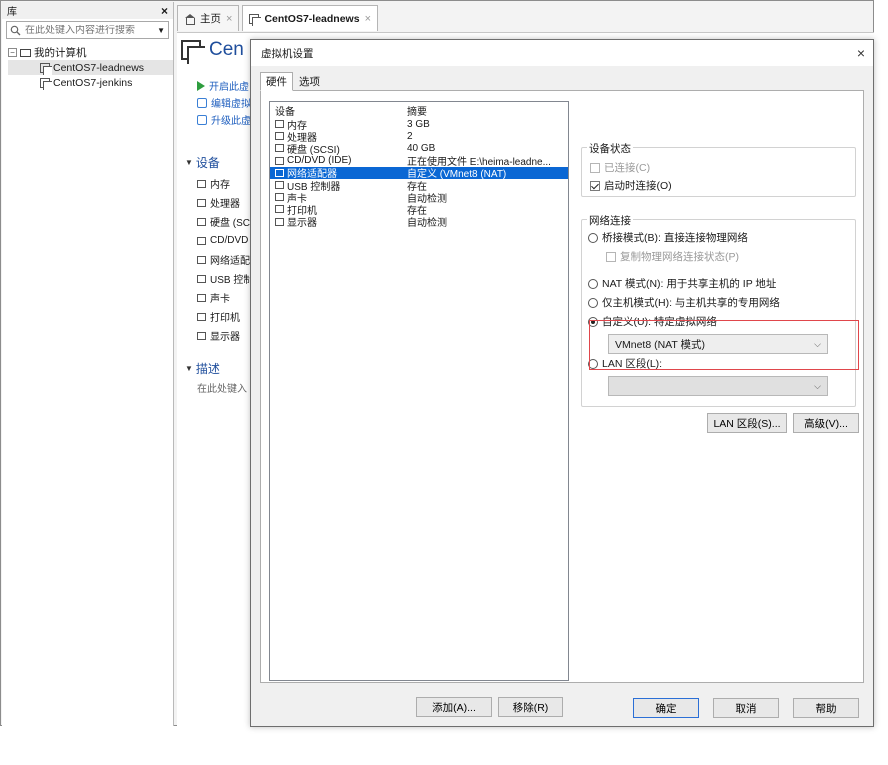 Image resolution: width=888 pixels, height=765 pixels. I want to click on table-row: 显示器 自动检测, so click(419, 222).